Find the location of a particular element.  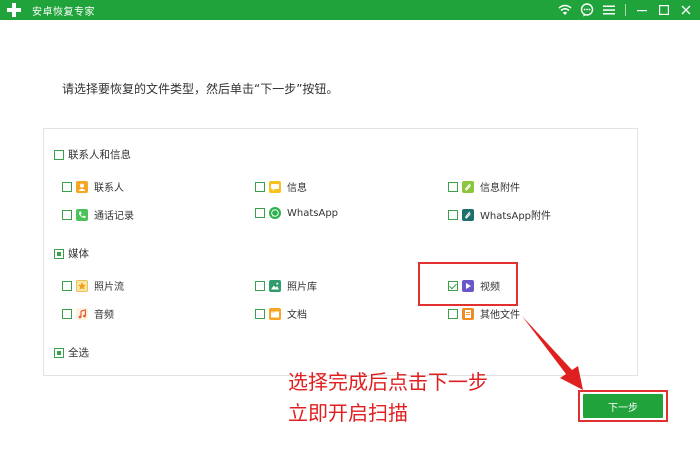

group-media: 媒体 is located at coordinates (71, 253).